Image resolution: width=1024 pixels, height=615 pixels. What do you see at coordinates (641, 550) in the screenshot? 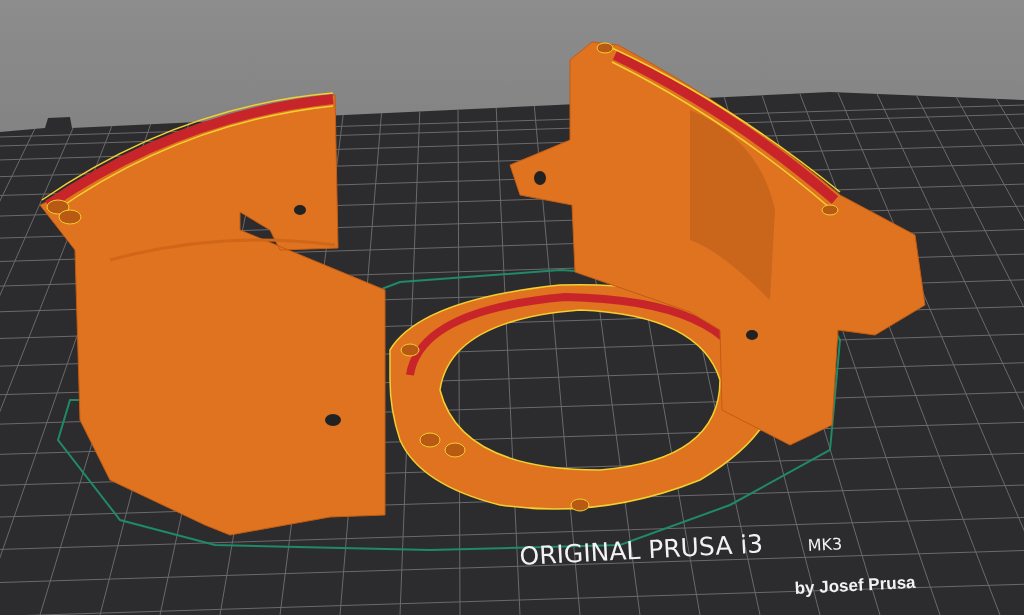
I see `bed-logo-title: ORIGINAL PRUSA i3` at bounding box center [641, 550].